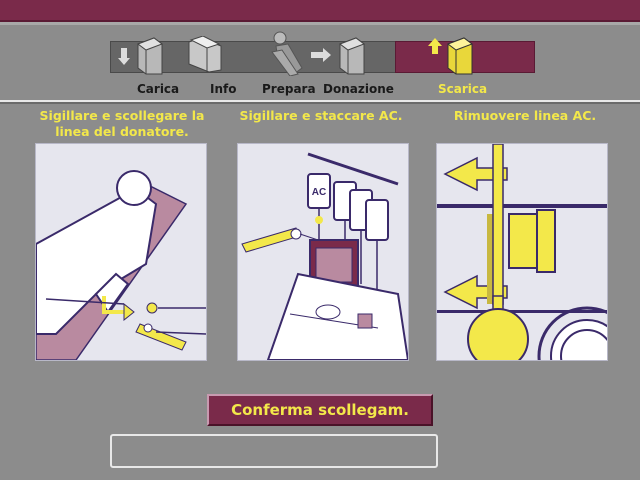 The width and height of the screenshot is (640, 480). What do you see at coordinates (319, 192) in the screenshot?
I see `ac-bag-label: AC` at bounding box center [319, 192].